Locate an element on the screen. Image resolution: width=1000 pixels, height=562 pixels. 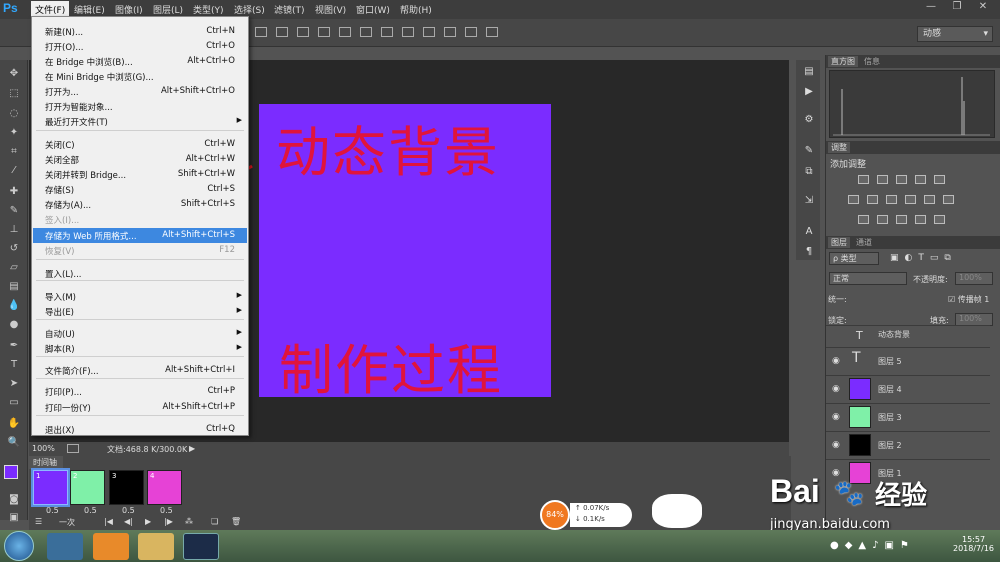
threshold-icon is located at coordinates (901, 219).